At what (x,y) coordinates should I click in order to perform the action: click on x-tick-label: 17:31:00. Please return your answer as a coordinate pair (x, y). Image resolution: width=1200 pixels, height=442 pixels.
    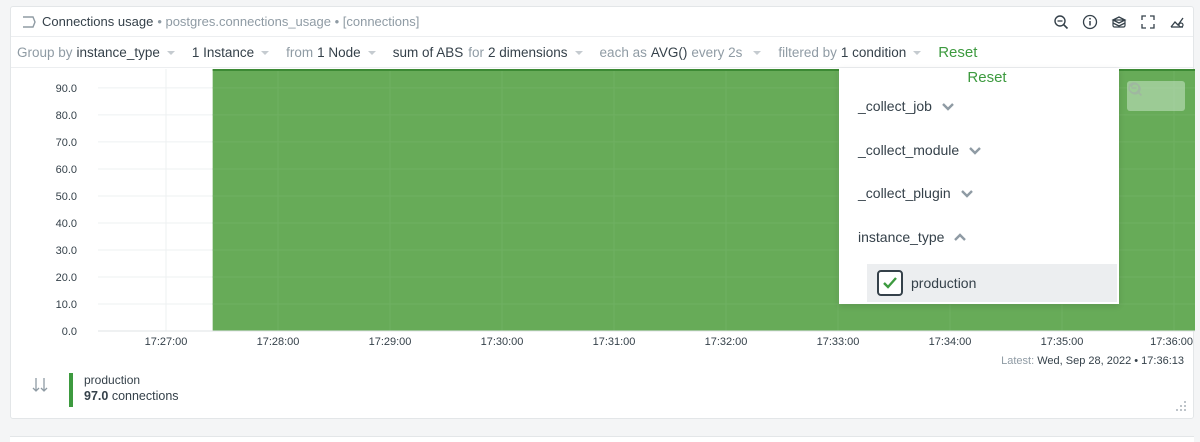
    Looking at the image, I should click on (614, 342).